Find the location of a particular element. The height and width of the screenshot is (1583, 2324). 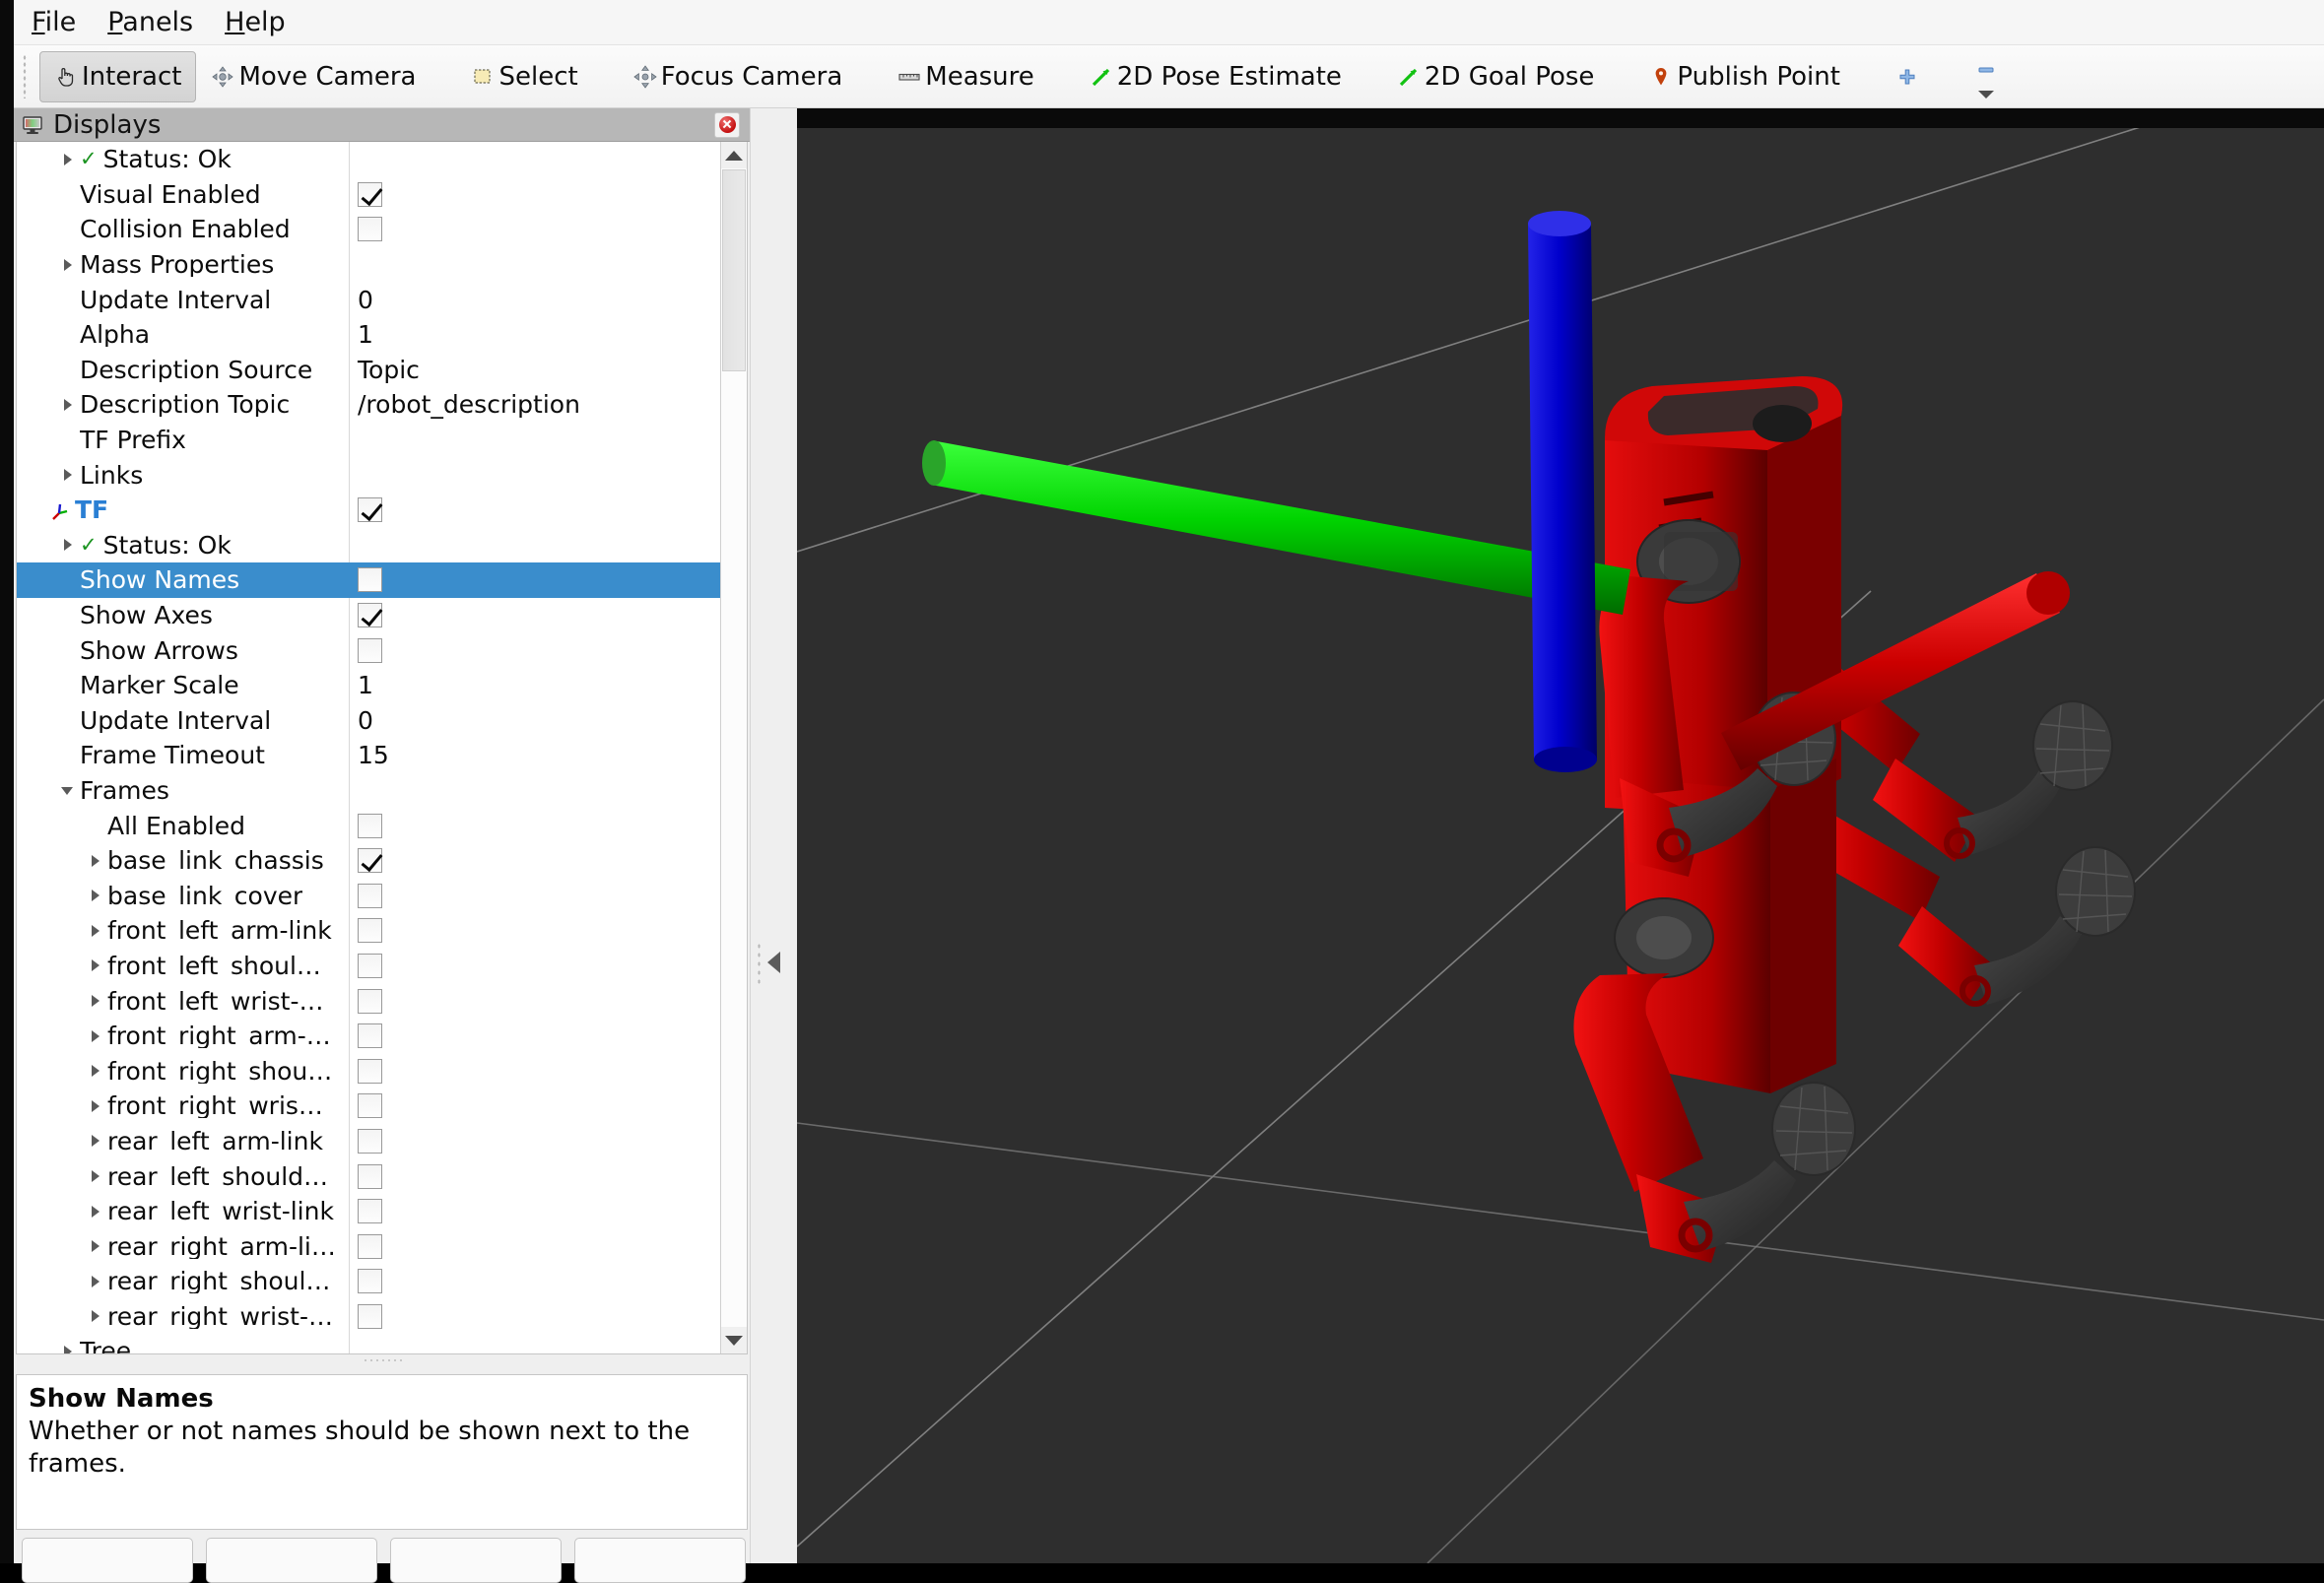

tool-2d-goal-pose-button: 2D Goal Pose is located at coordinates (1496, 76).